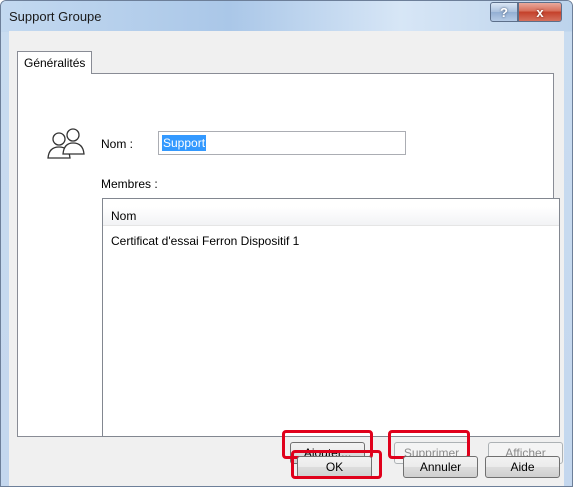  What do you see at coordinates (55, 16) in the screenshot?
I see `window-title: Support Groupe` at bounding box center [55, 16].